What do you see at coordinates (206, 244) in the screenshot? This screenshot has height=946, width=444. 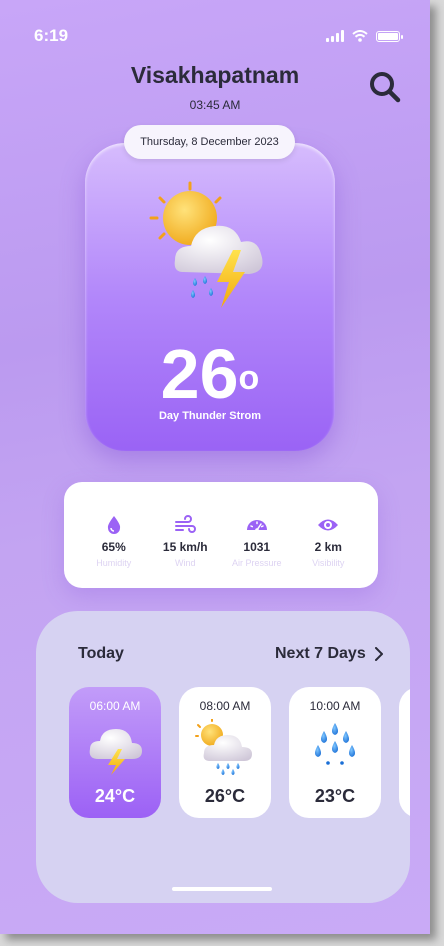 I see `sun-cloud-thunder-rain-icon` at bounding box center [206, 244].